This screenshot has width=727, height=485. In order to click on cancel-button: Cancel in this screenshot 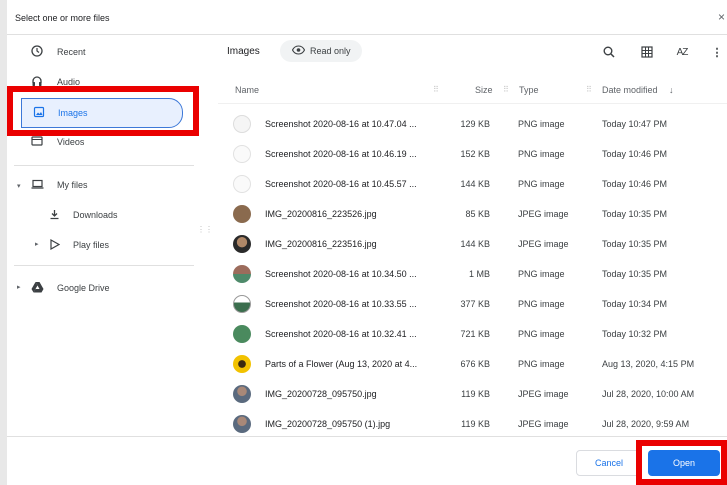, I will do `click(609, 463)`.